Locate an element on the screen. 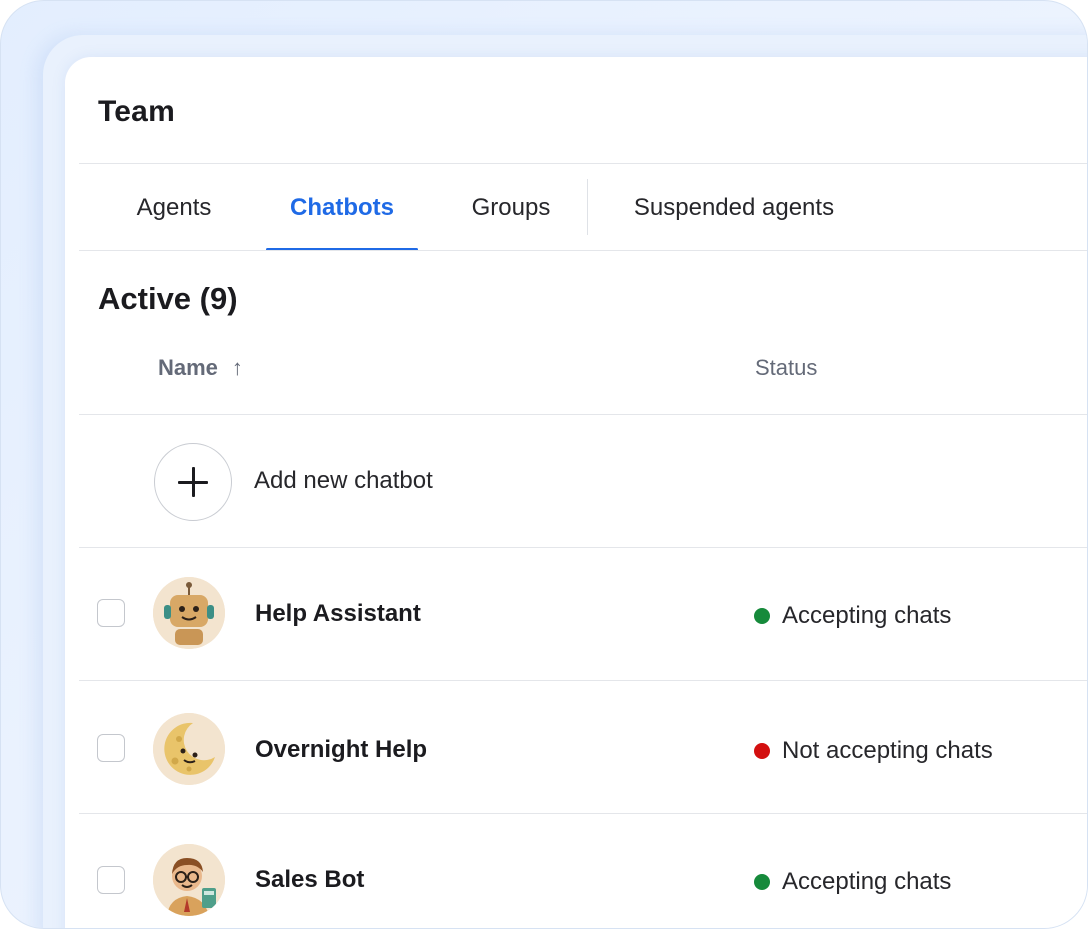 This screenshot has width=1088, height=929. status-indicator: Not accepting chats is located at coordinates (873, 751).